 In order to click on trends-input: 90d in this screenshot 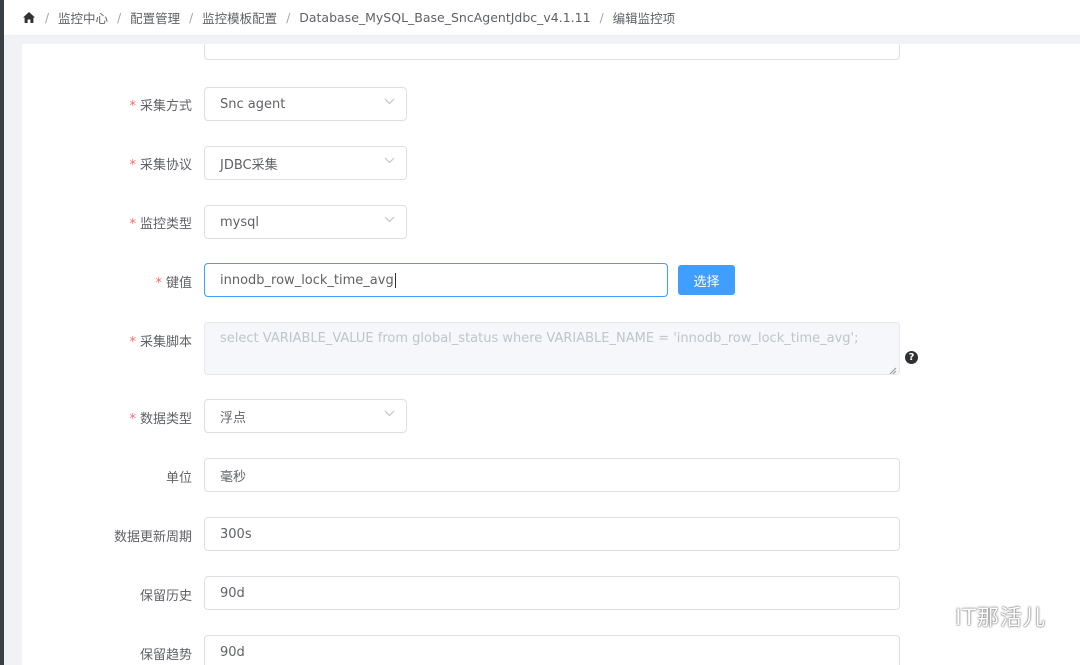, I will do `click(552, 650)`.